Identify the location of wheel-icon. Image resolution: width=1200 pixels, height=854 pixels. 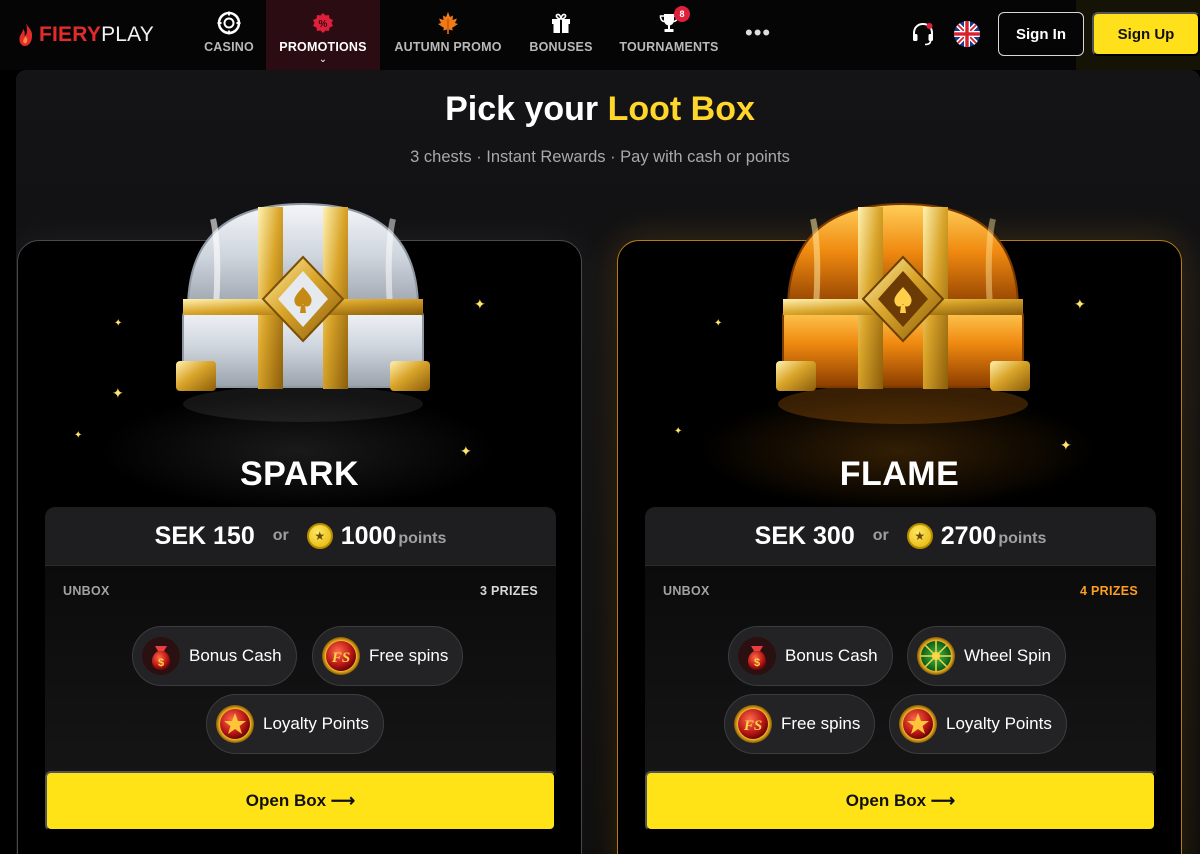
(936, 656).